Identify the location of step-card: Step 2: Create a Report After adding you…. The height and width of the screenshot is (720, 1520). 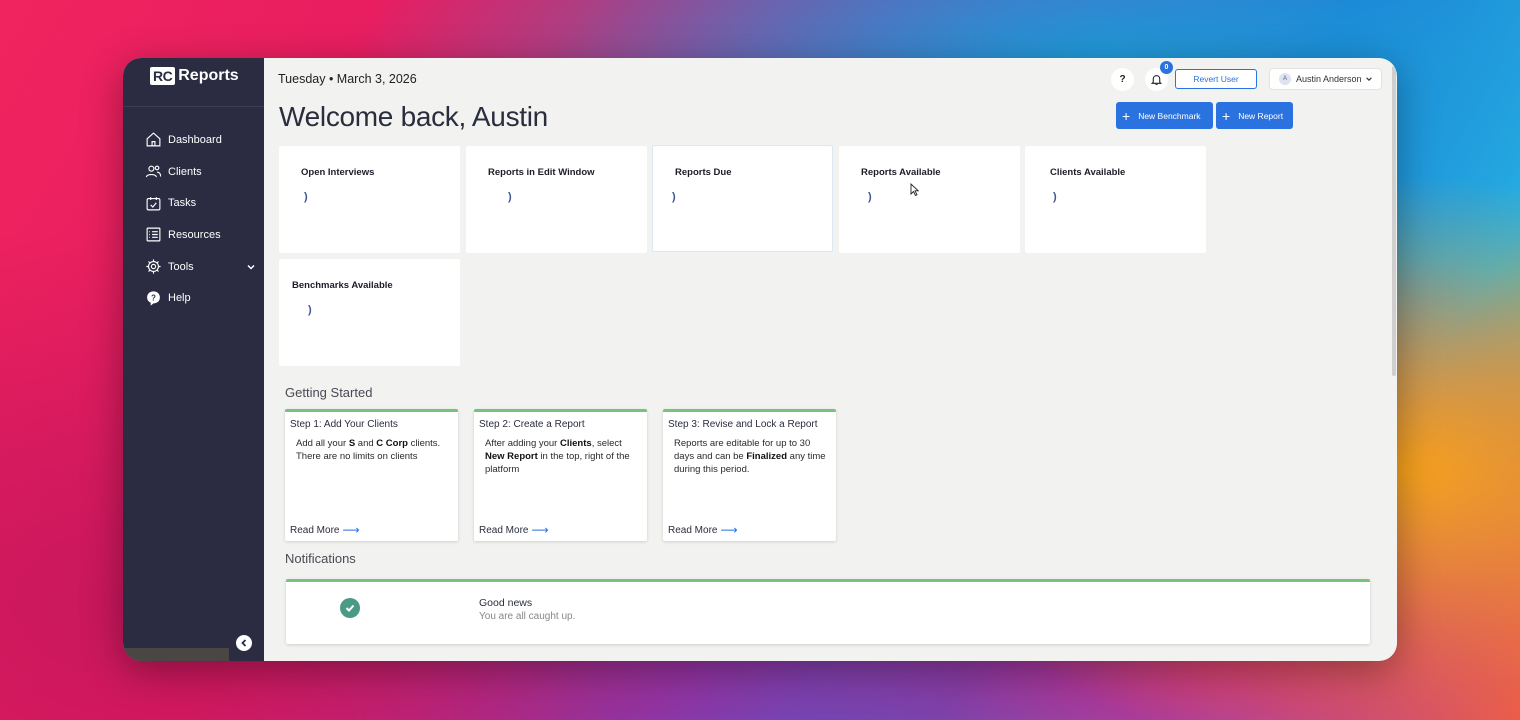
(560, 475).